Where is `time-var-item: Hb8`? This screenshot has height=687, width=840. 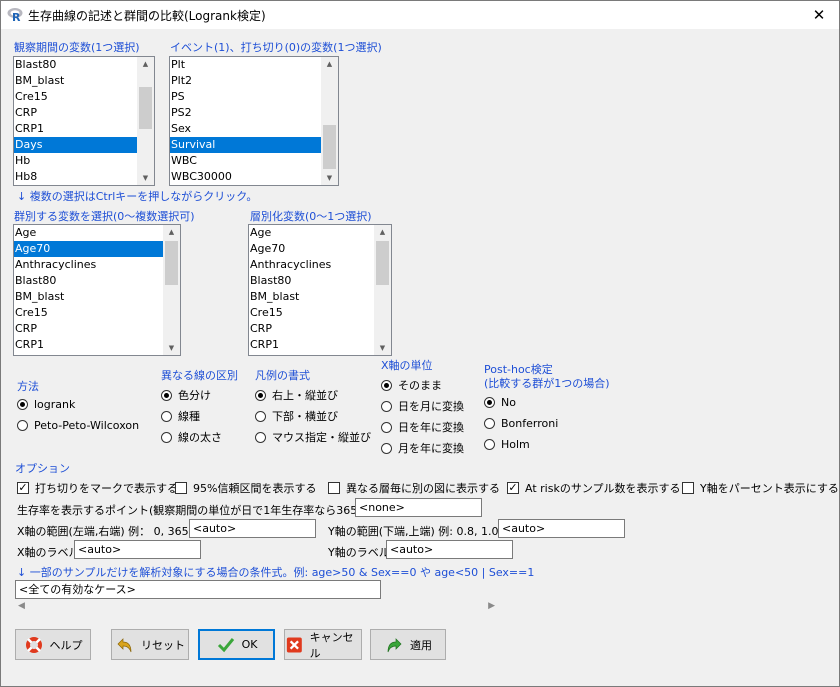 time-var-item: Hb8 is located at coordinates (75, 177).